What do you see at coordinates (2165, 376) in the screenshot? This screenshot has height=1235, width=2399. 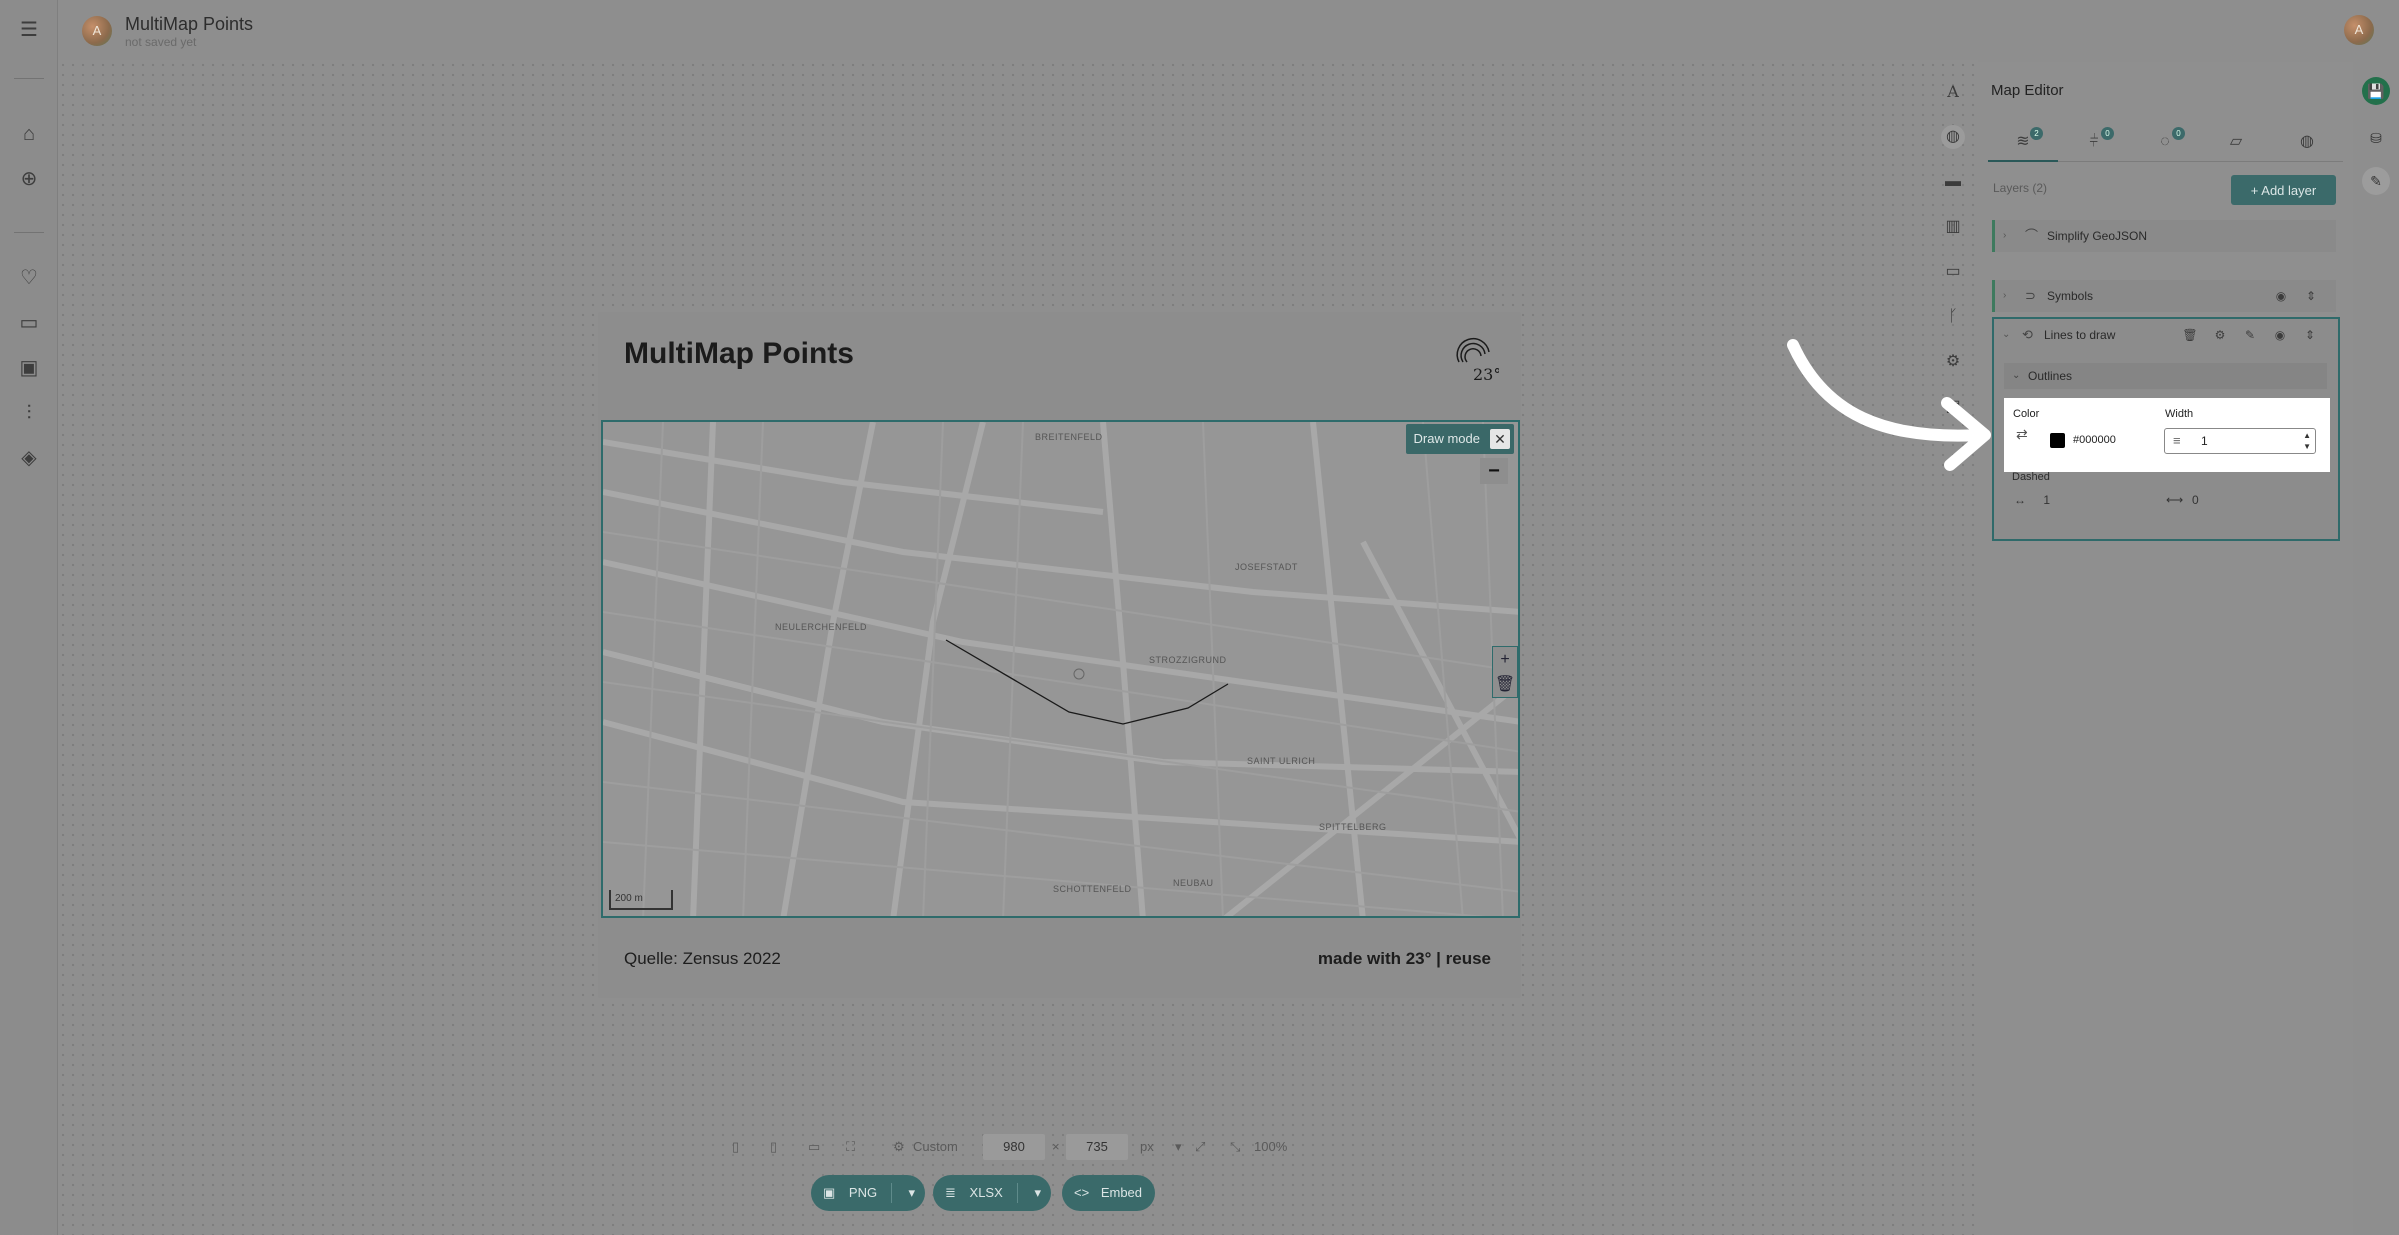 I see `outlines-section: ⌄ Outlines` at bounding box center [2165, 376].